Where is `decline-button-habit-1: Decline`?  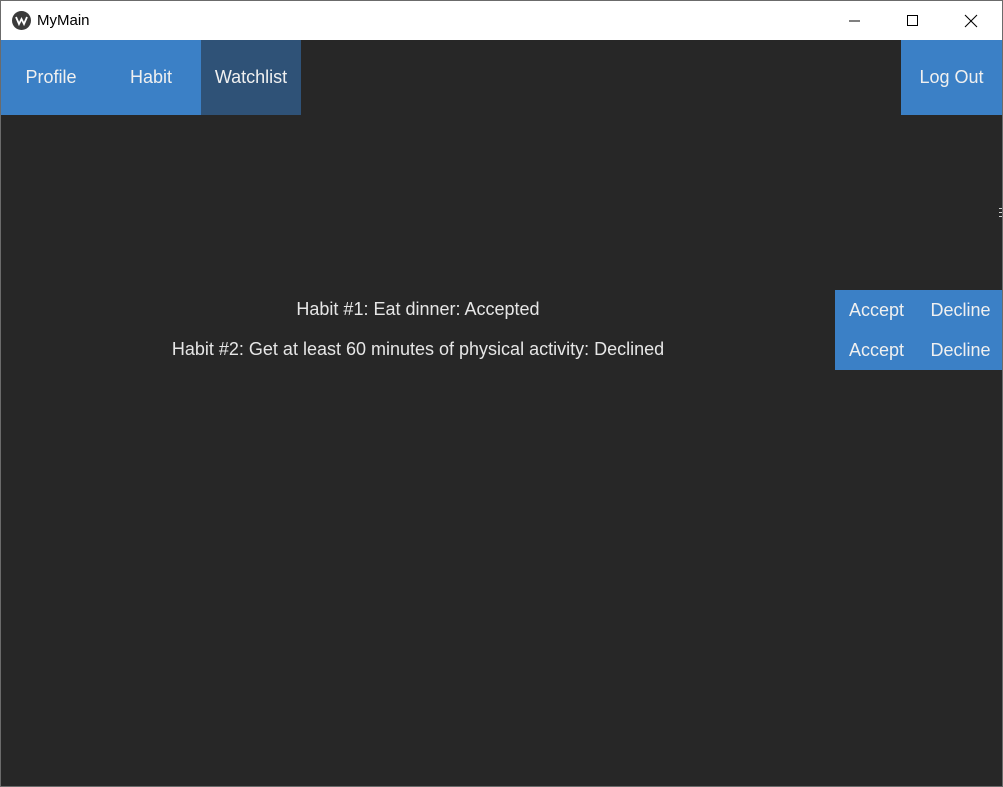 decline-button-habit-1: Decline is located at coordinates (960, 310).